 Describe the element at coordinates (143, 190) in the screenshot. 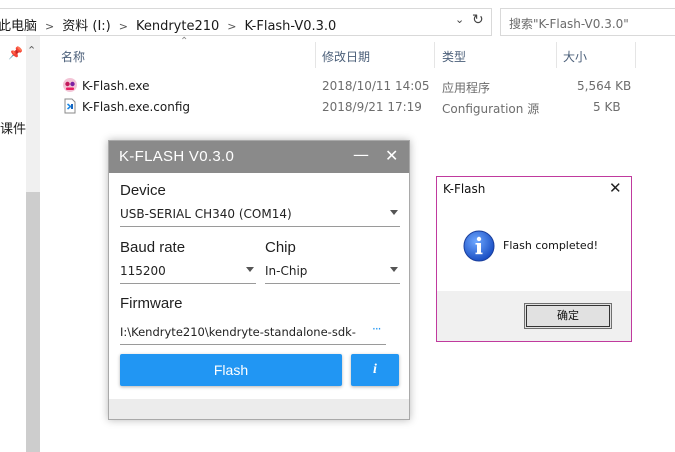

I see `device-label: Device` at that location.